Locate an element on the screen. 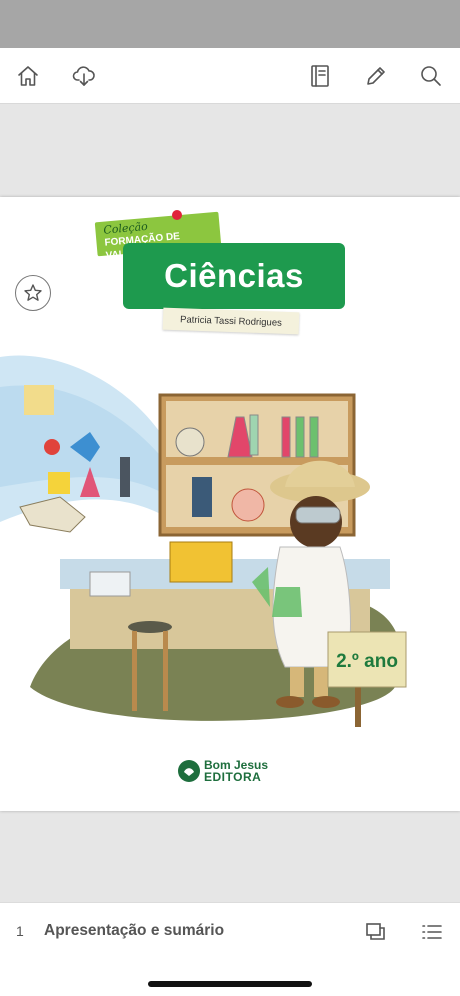 This screenshot has width=460, height=996. author-strip: Patricia Tassi Rodrigues is located at coordinates (231, 321).